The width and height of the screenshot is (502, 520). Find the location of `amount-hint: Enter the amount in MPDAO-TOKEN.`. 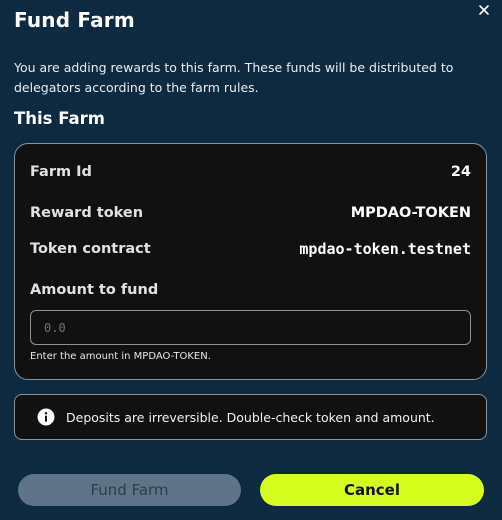

amount-hint: Enter the amount in MPDAO-TOKEN. is located at coordinates (120, 356).